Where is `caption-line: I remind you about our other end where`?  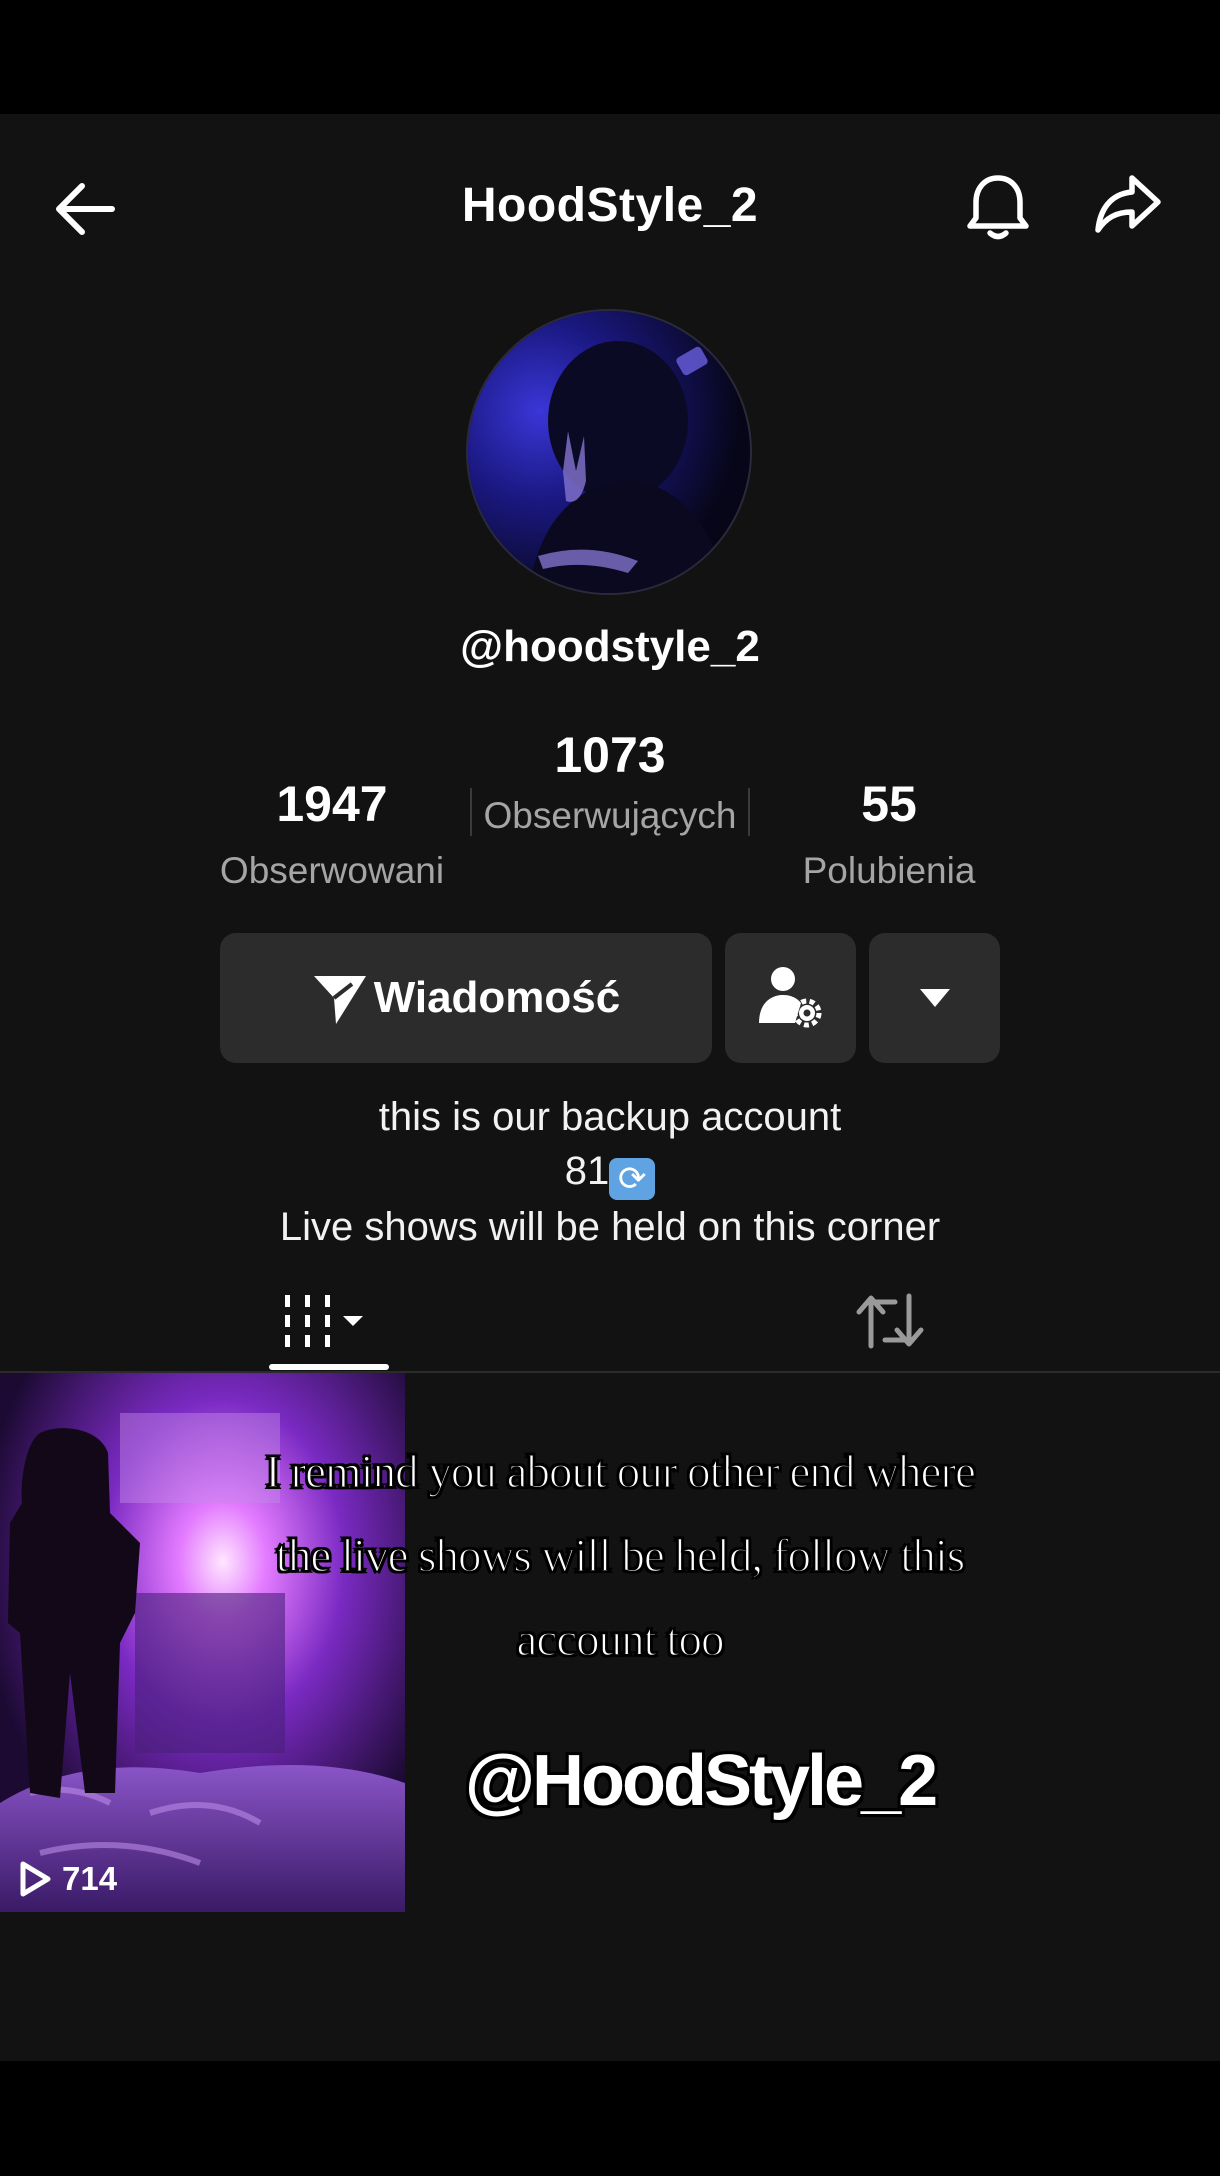
caption-line: I remind you about our other end where is located at coordinates (620, 1472).